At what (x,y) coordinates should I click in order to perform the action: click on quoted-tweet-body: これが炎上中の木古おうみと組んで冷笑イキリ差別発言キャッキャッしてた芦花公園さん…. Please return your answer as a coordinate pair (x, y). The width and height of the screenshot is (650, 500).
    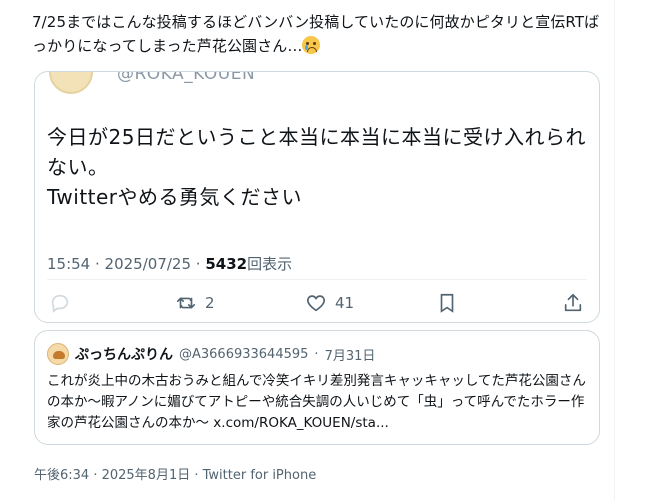
    Looking at the image, I should click on (316, 402).